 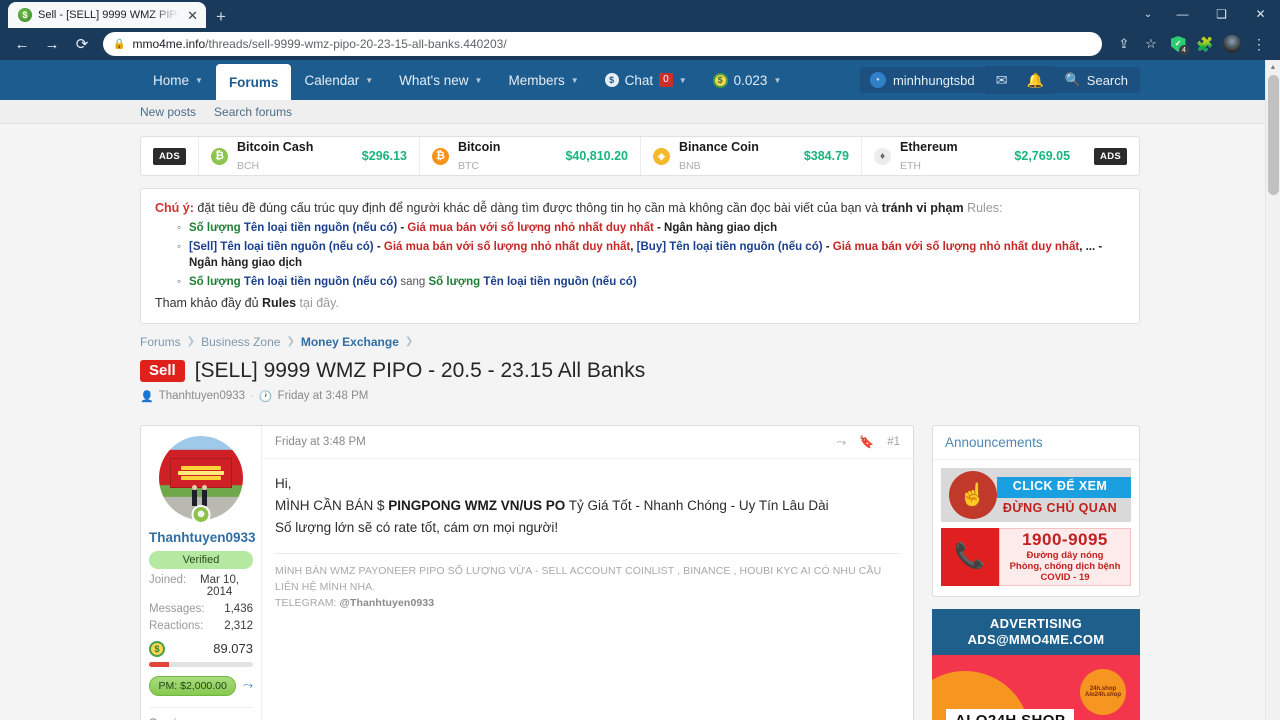 I want to click on nav-item-forums: Forums, so click(x=253, y=82).